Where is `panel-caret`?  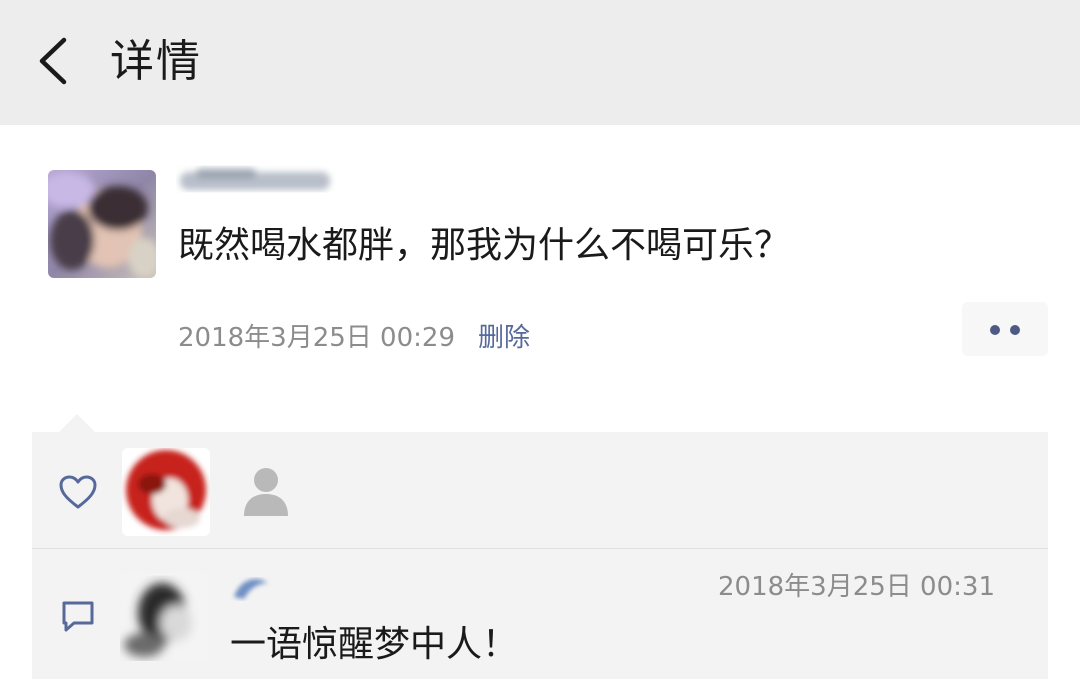
panel-caret is located at coordinates (77, 423).